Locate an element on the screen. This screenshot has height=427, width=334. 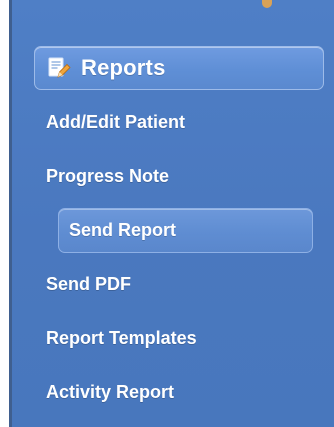
menu-item-add-edit-patient: Add/Edit Patient is located at coordinates (179, 122).